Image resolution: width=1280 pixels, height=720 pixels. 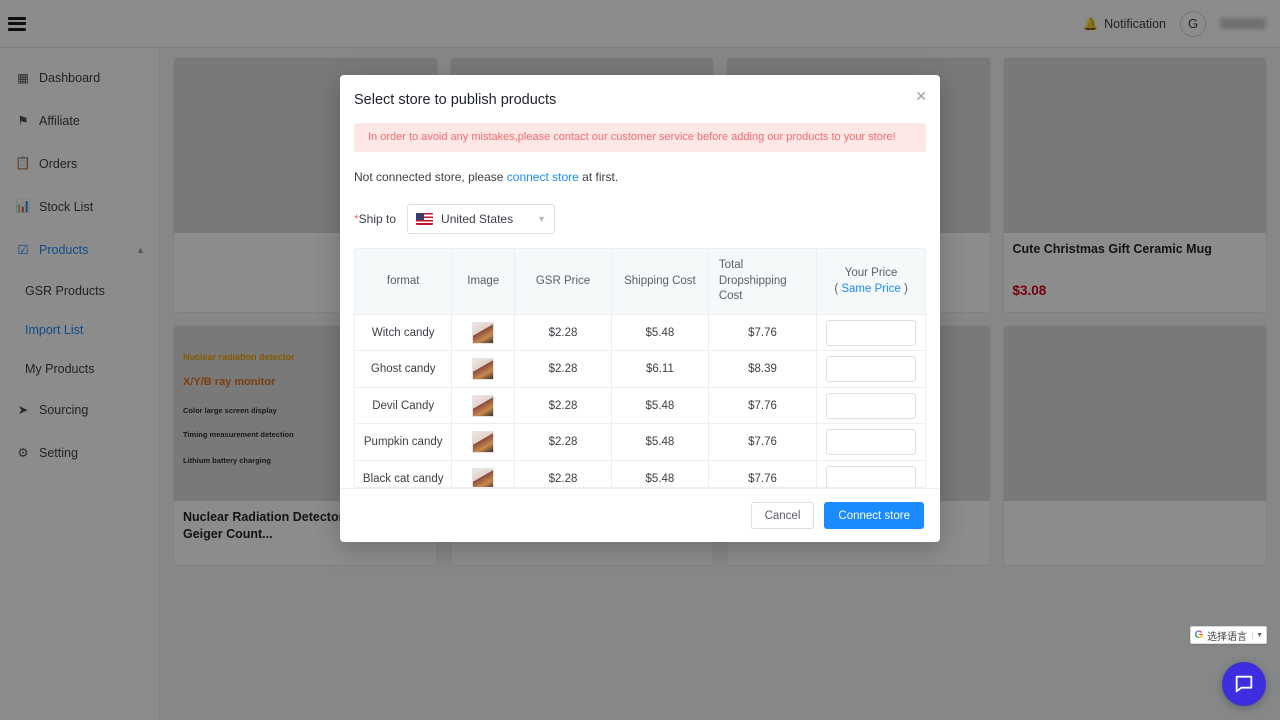 What do you see at coordinates (404, 405) in the screenshot?
I see `cell-format: Devil Candy` at bounding box center [404, 405].